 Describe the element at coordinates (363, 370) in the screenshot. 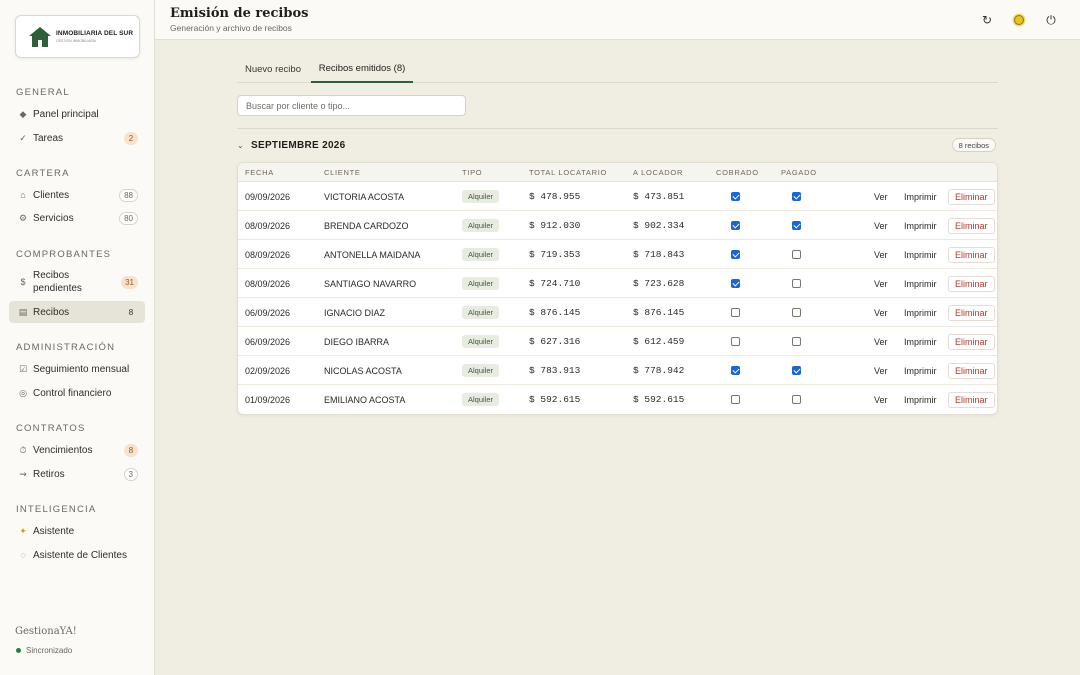

I see `cliente-cell: NICOLAS ACOSTA` at that location.